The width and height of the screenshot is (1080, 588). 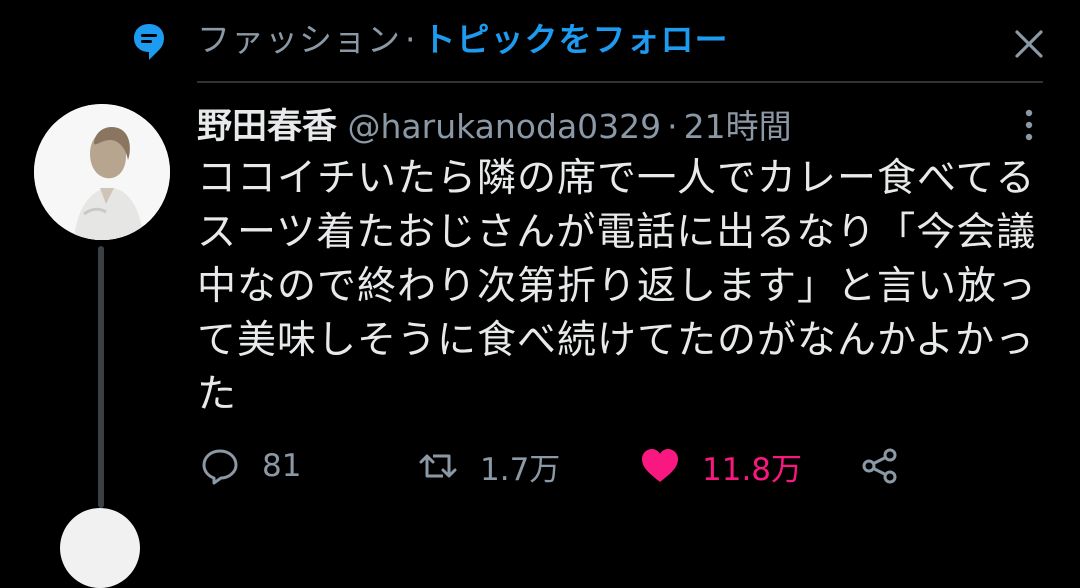 I want to click on topic-line: ファッション · トピックをフォロー, so click(x=463, y=40).